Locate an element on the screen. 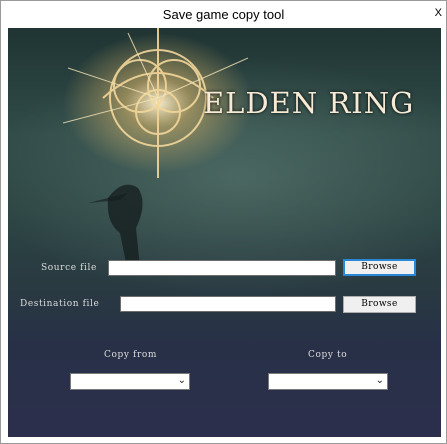 Image resolution: width=447 pixels, height=444 pixels. title-bar: Save game copy tool X is located at coordinates (223, 14).